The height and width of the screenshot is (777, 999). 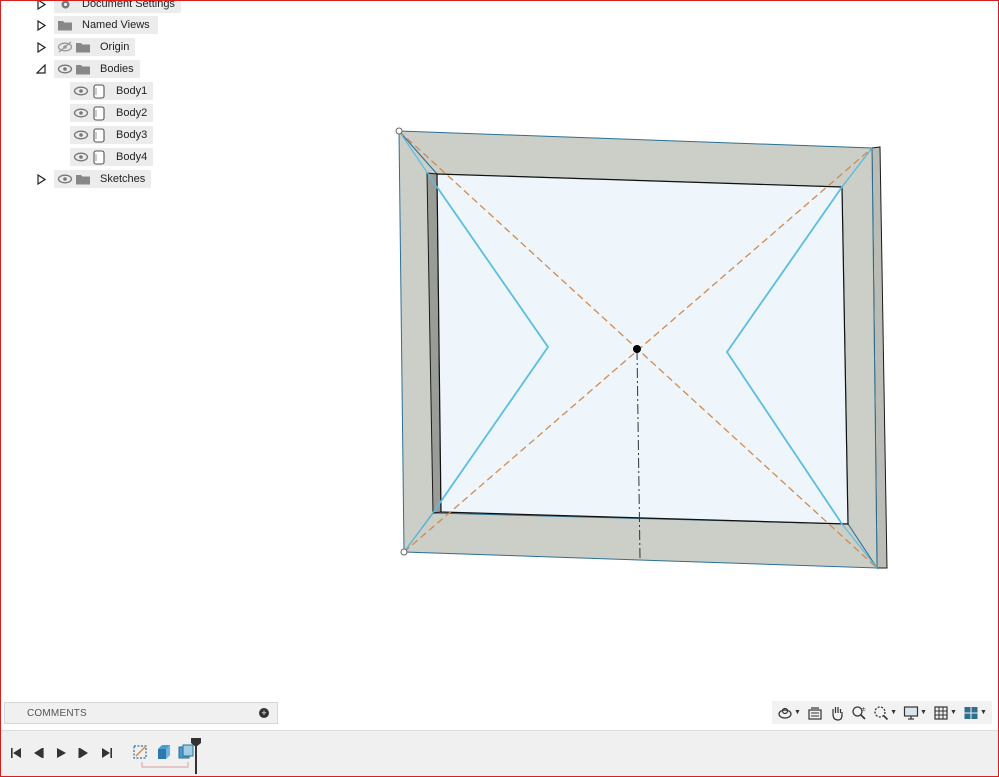 I want to click on timeline-bar, so click(x=499, y=753).